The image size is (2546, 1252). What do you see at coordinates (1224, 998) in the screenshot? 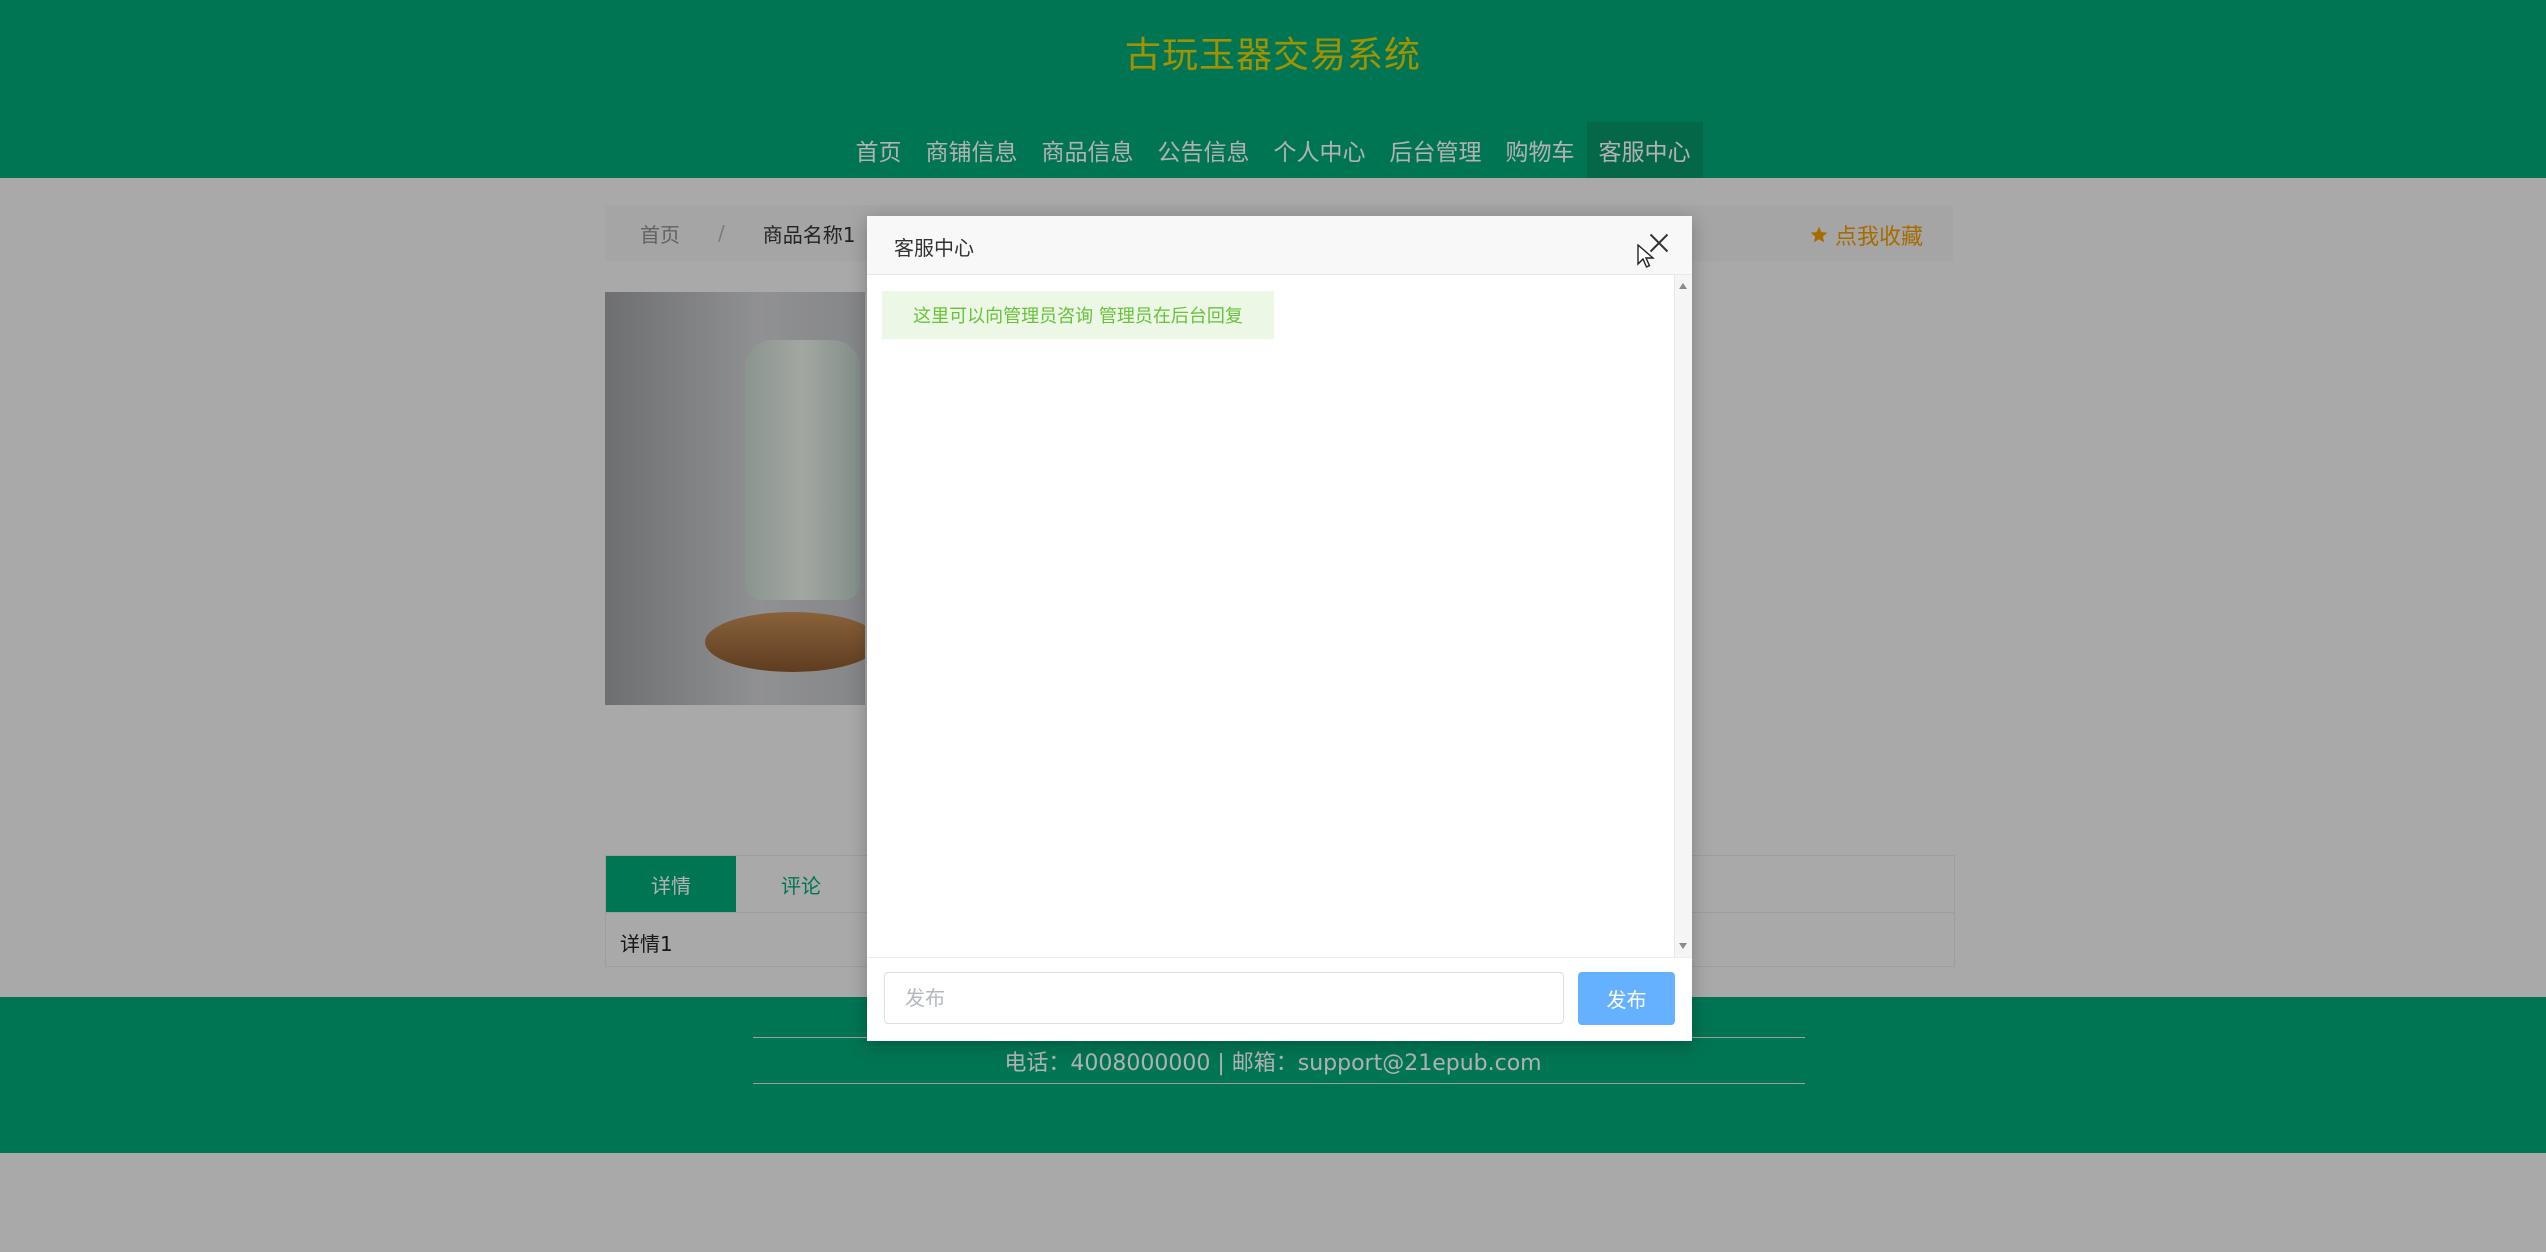
I see `message-input` at bounding box center [1224, 998].